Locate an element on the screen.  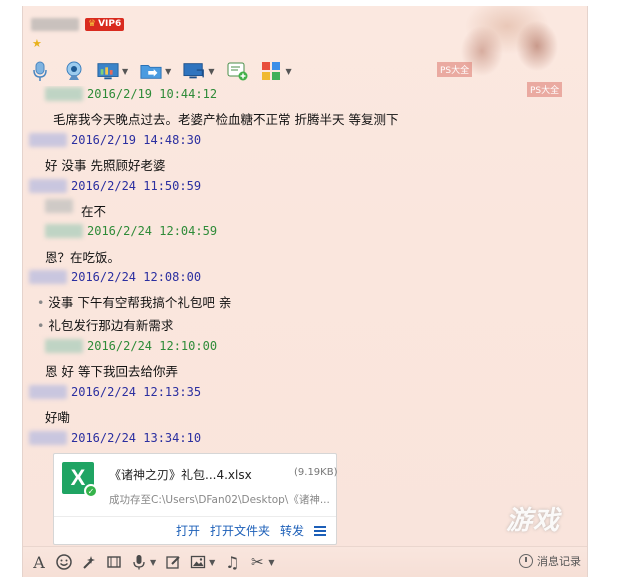
message-header: 2016/2/24 12:13:35 is located at coordinates (115, 392).